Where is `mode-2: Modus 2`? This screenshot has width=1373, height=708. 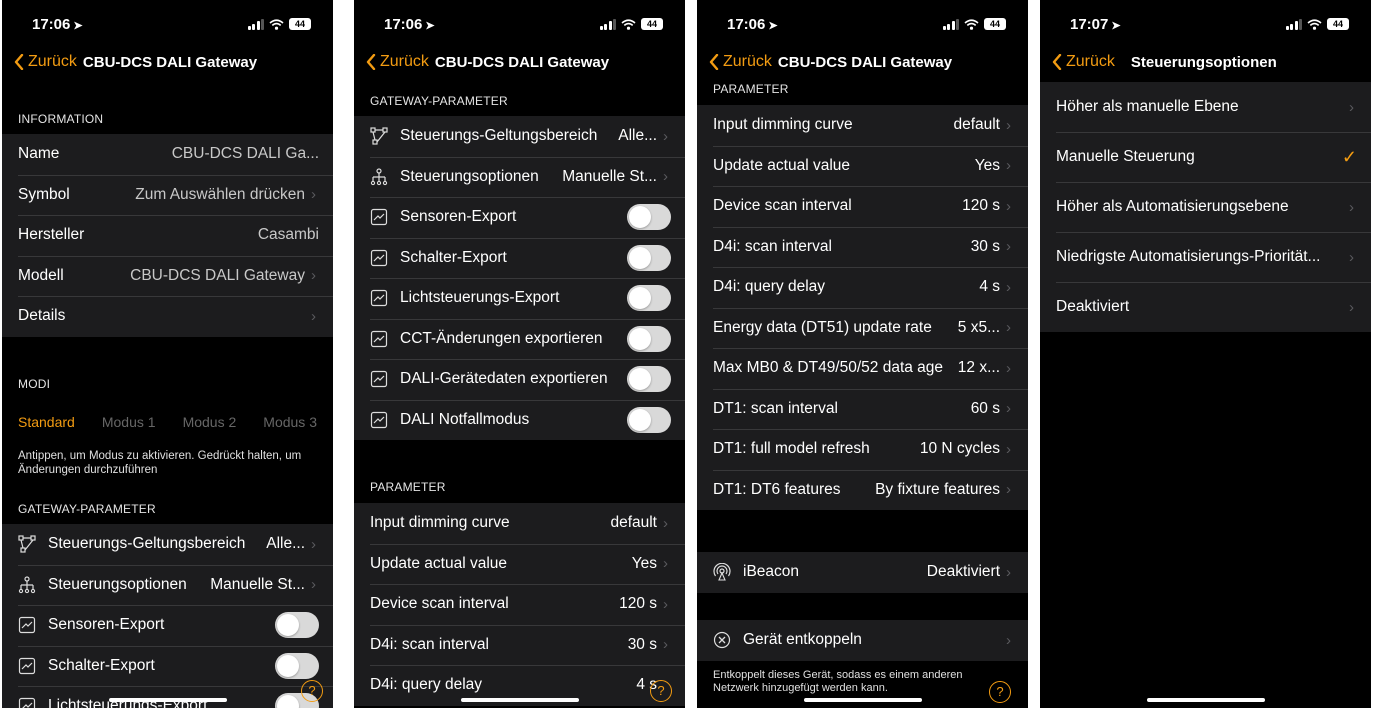 mode-2: Modus 2 is located at coordinates (210, 422).